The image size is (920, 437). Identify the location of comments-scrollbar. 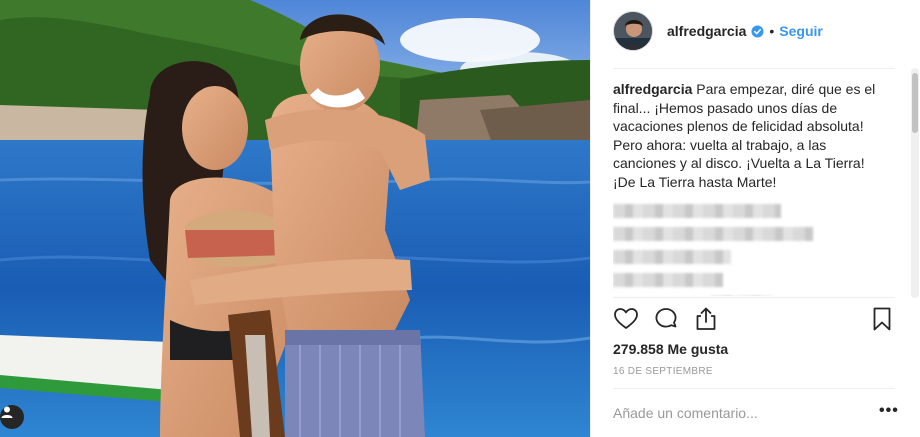
(915, 183).